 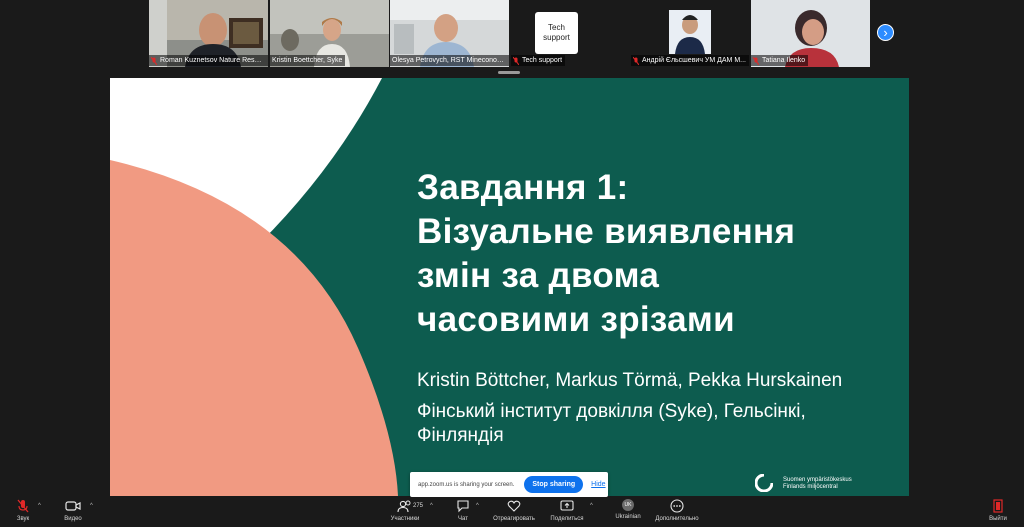 What do you see at coordinates (329, 33) in the screenshot?
I see `participant-tile: Kristin Boettcher, Syke` at bounding box center [329, 33].